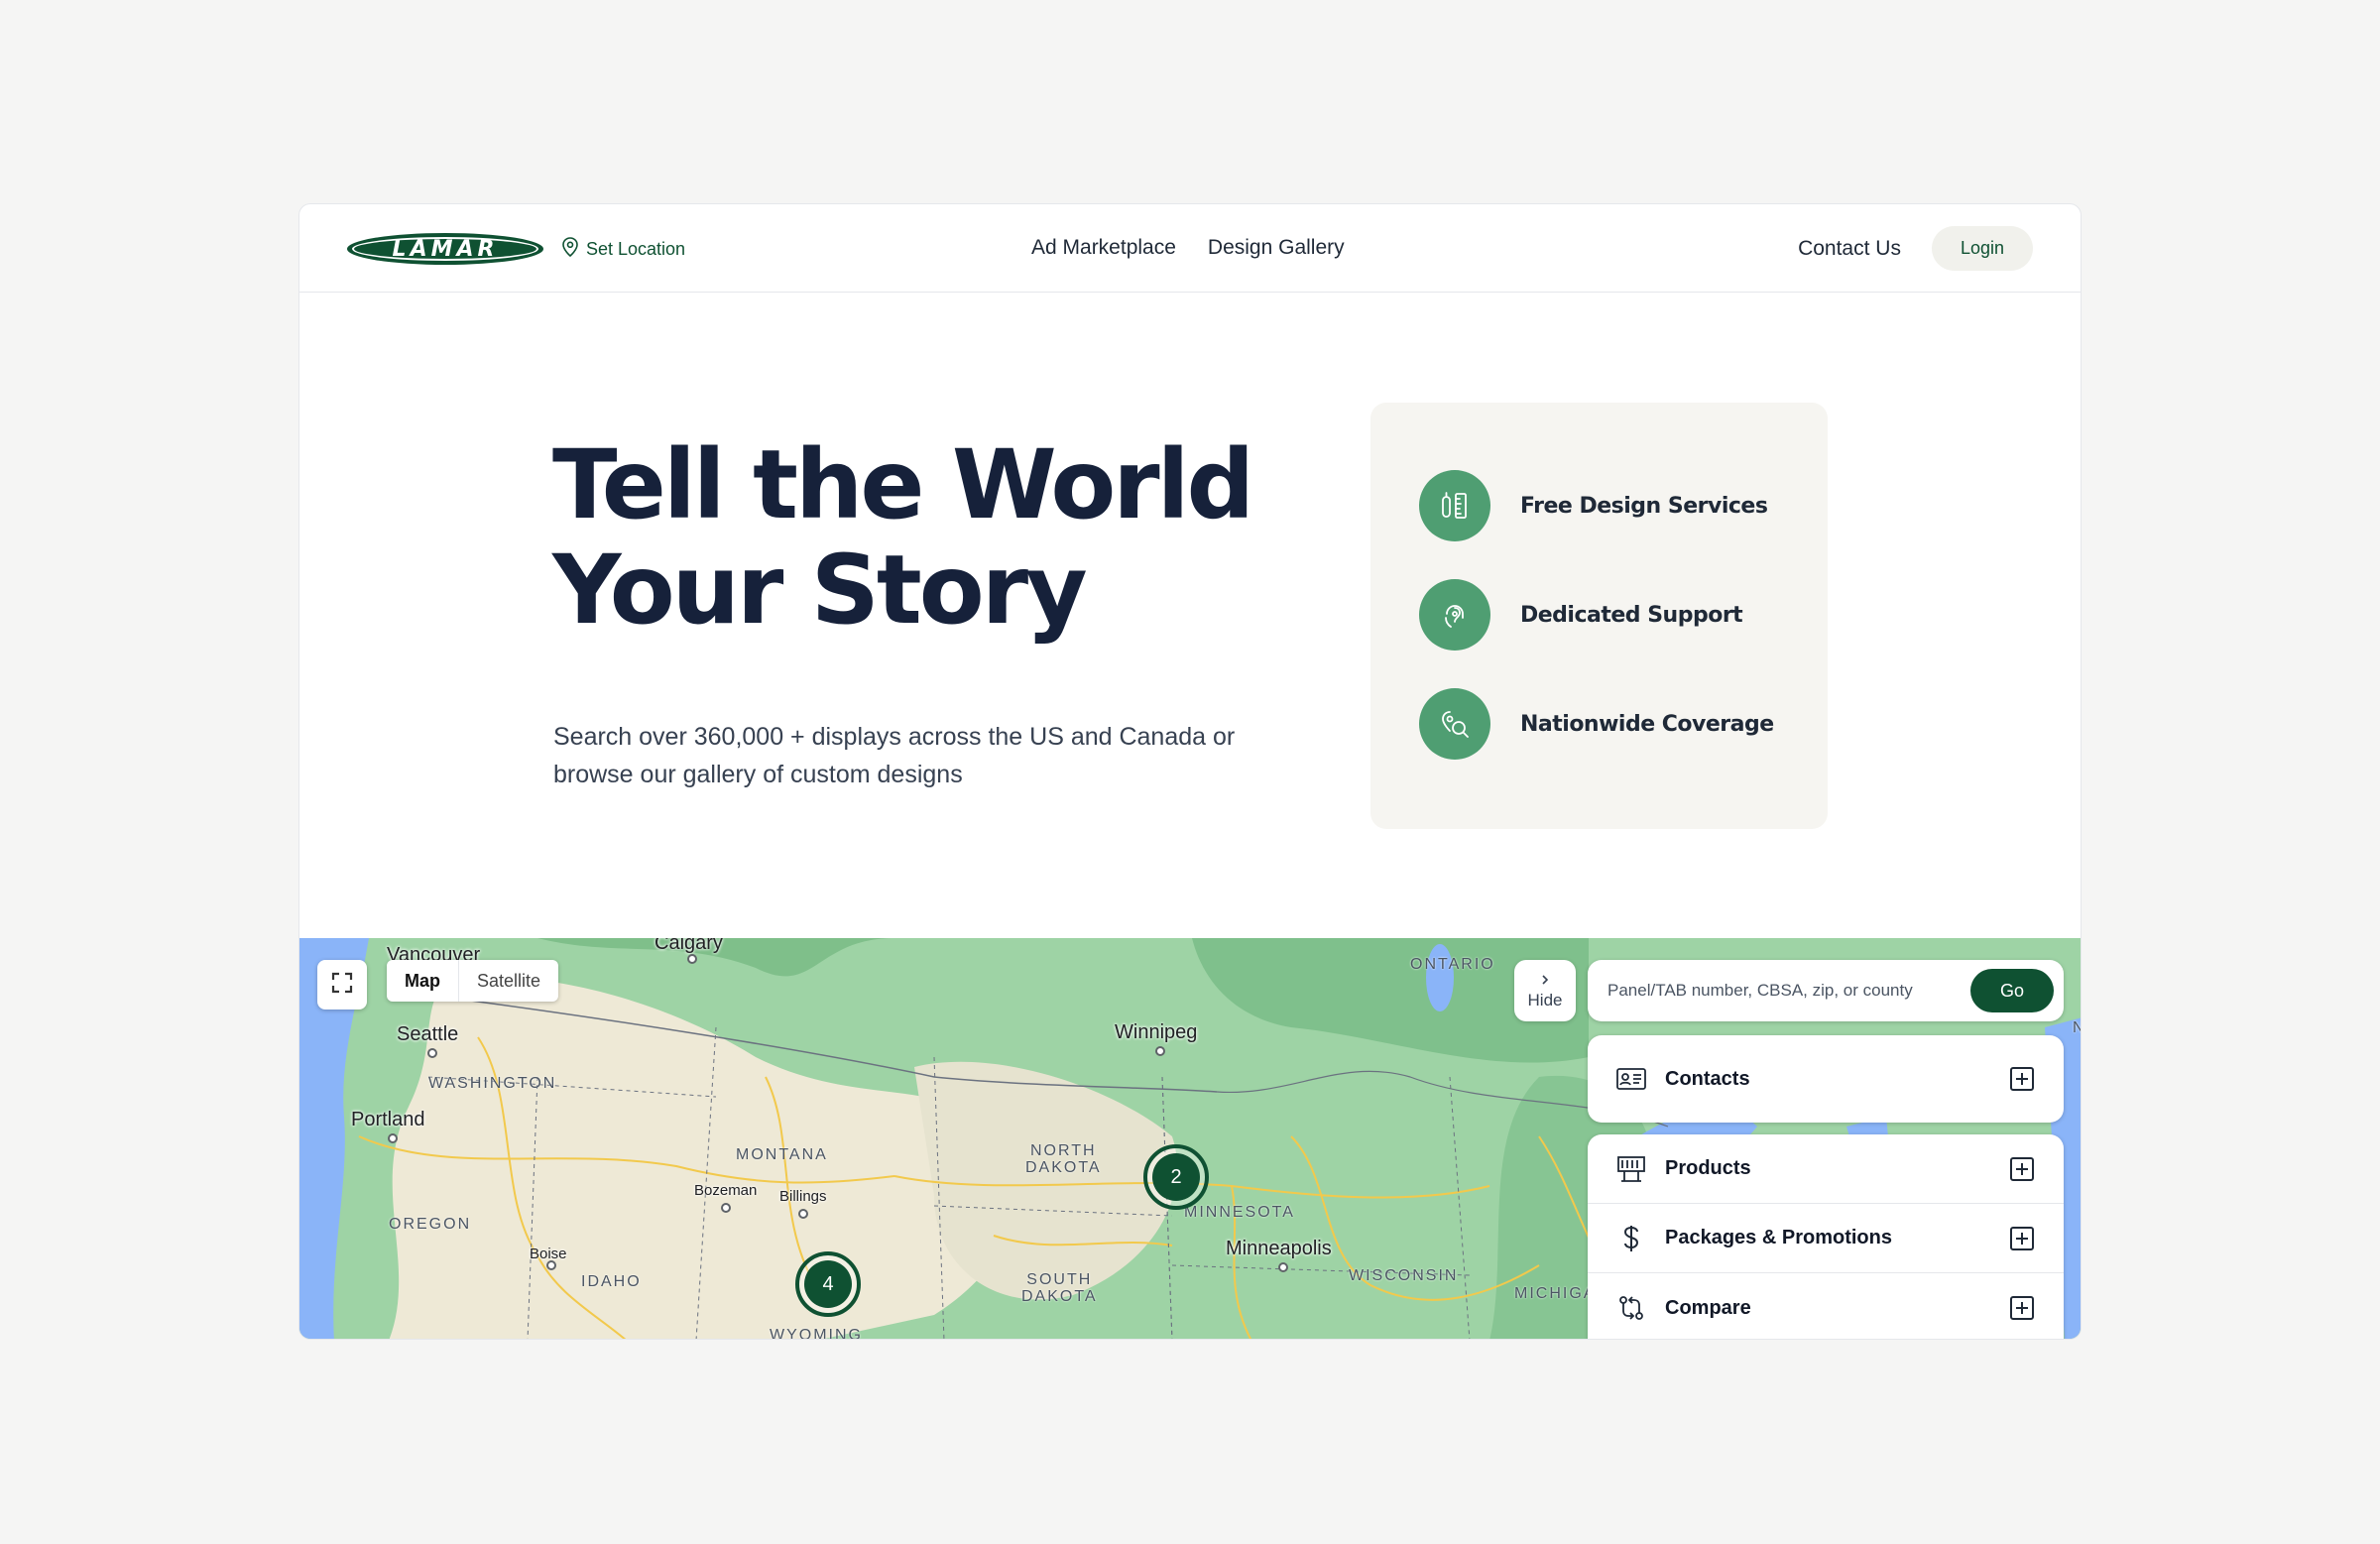  I want to click on billboard-icon, so click(1631, 1169).